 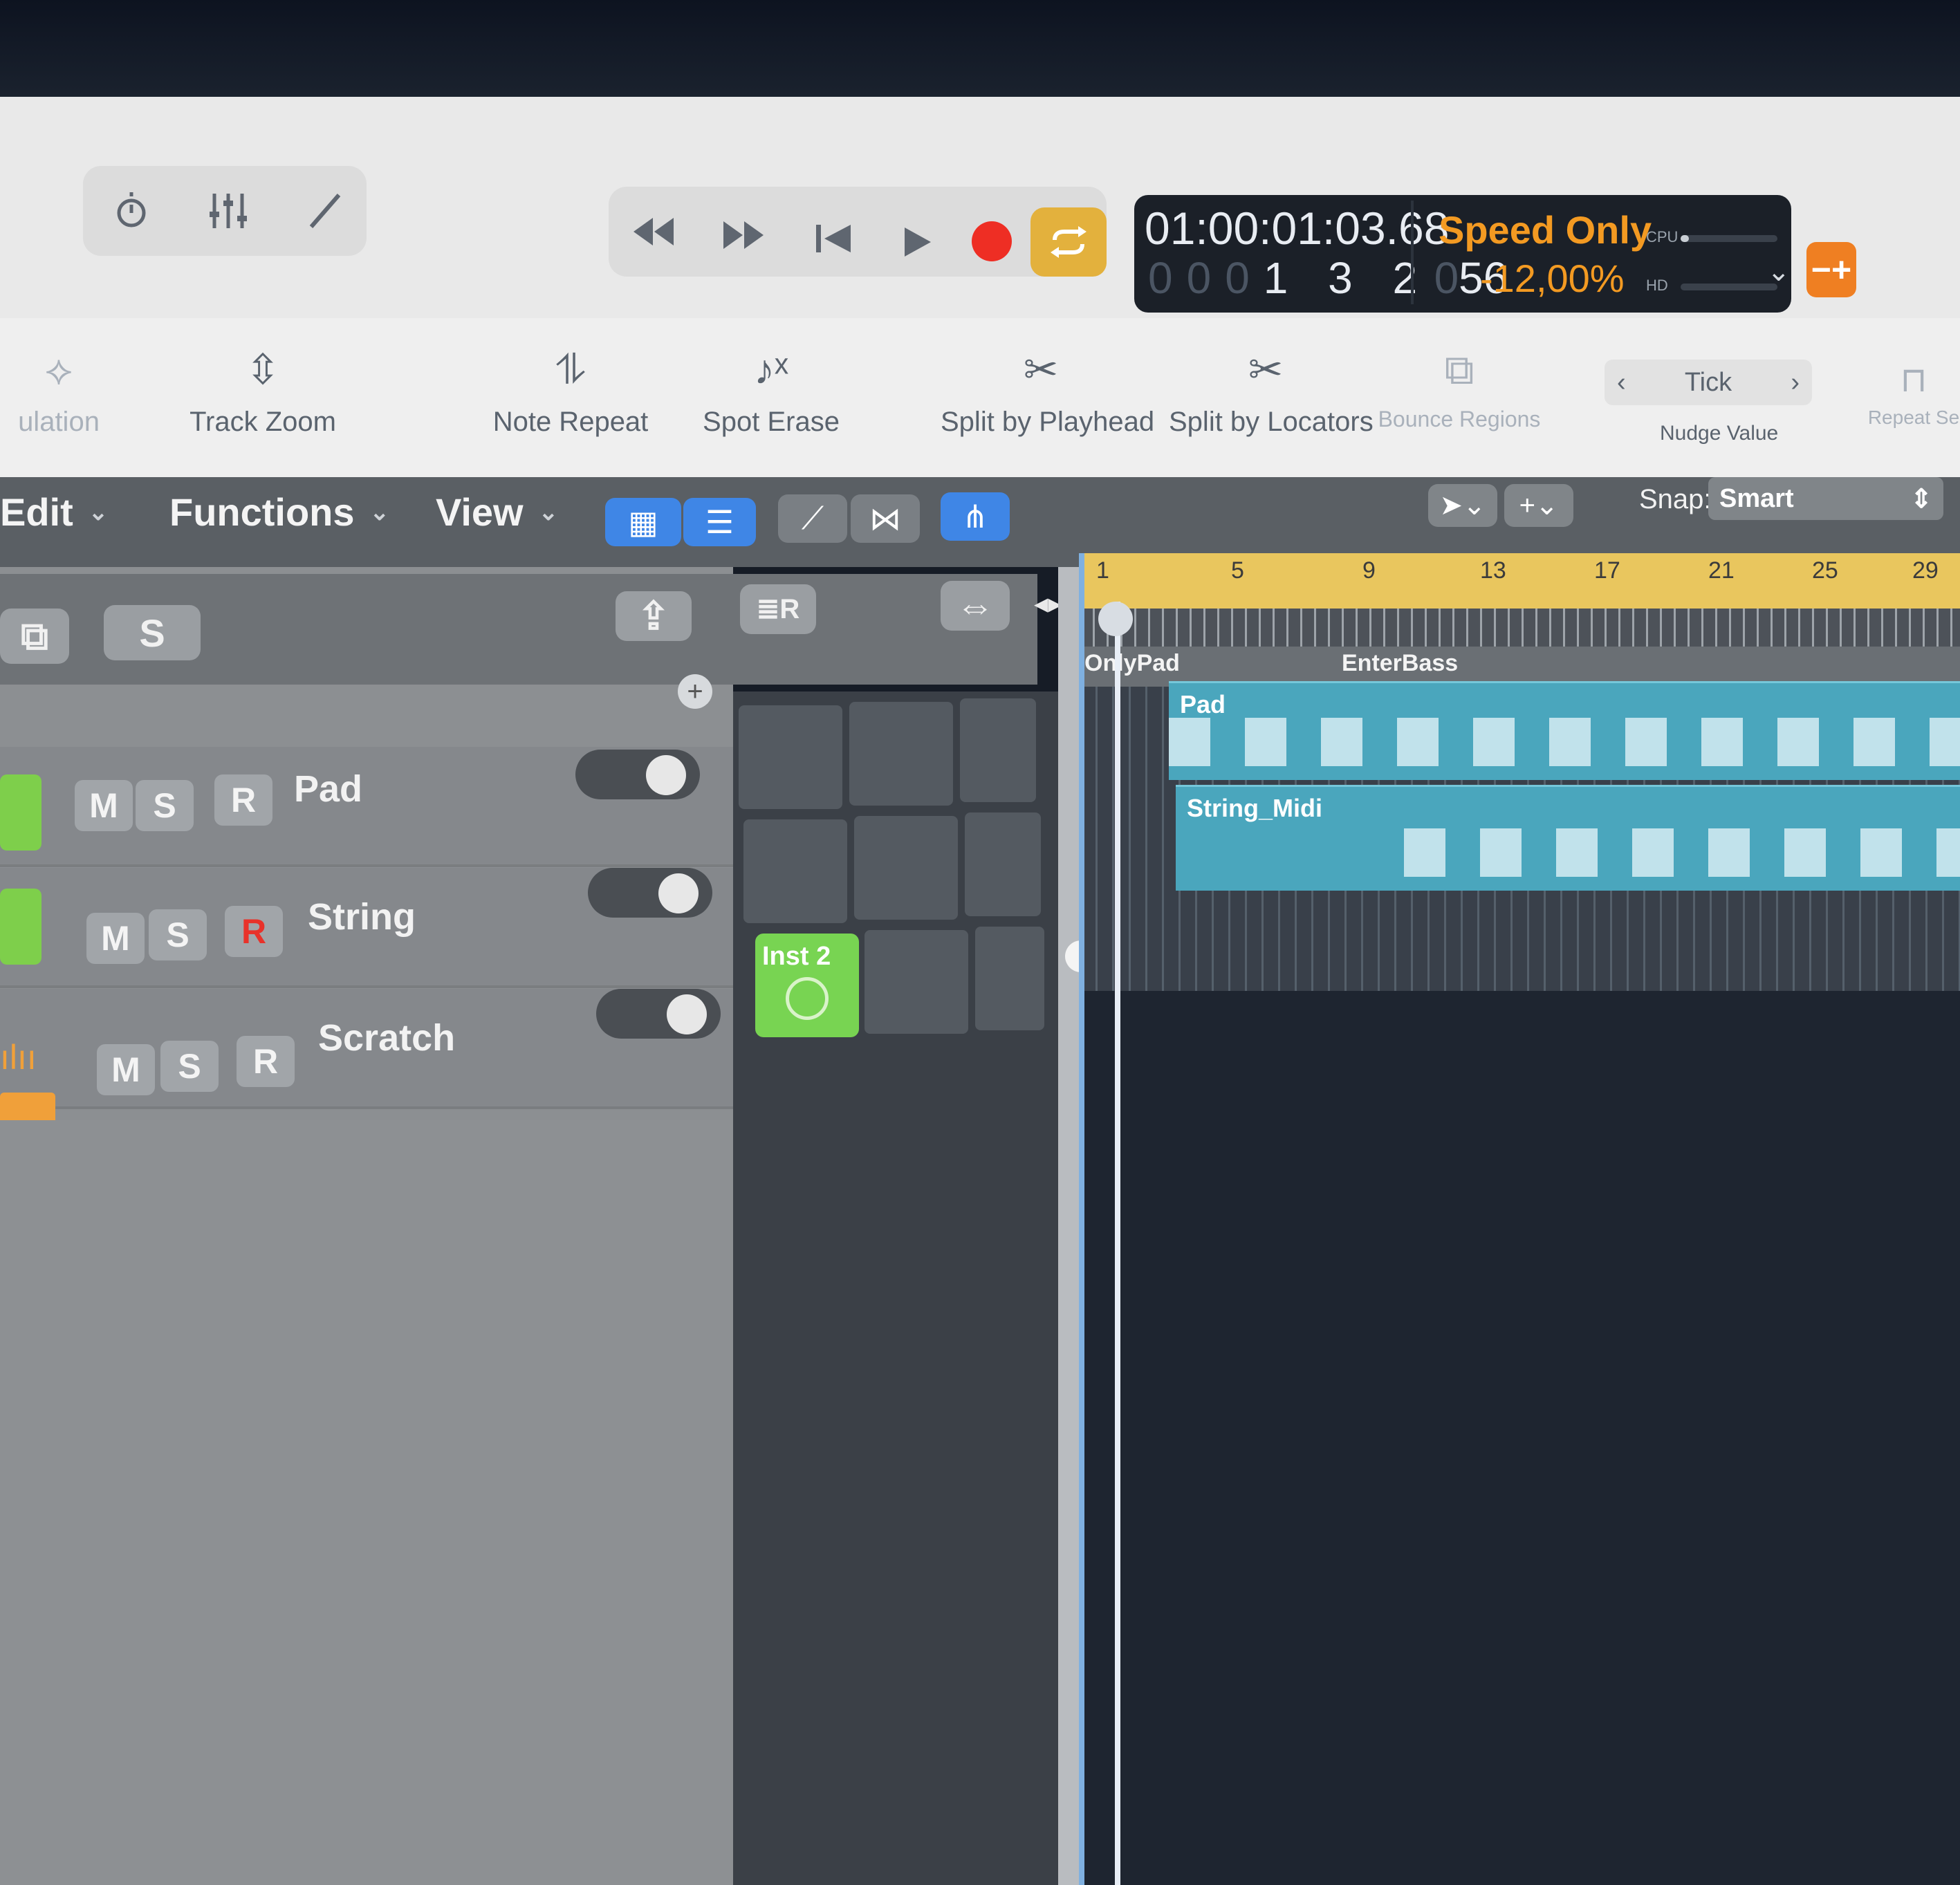 I want to click on instrument-icon, so click(x=20, y=813).